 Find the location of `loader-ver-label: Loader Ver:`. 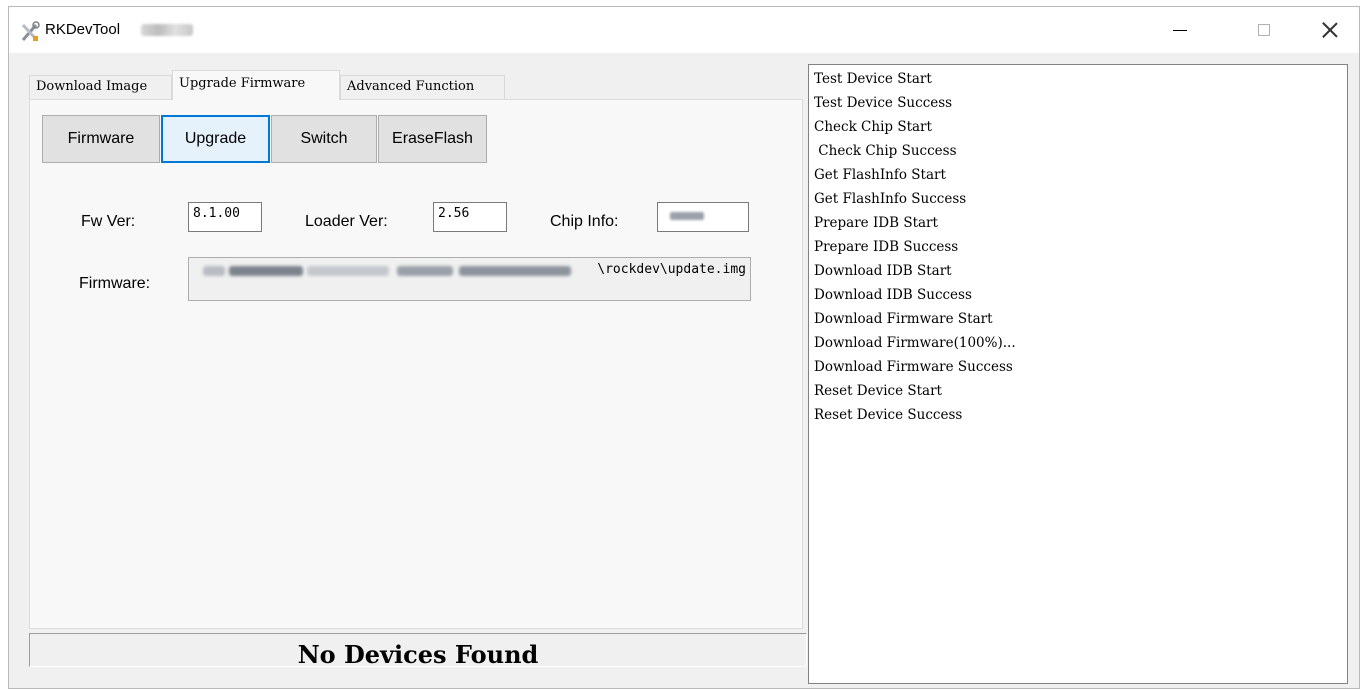

loader-ver-label: Loader Ver: is located at coordinates (346, 221).